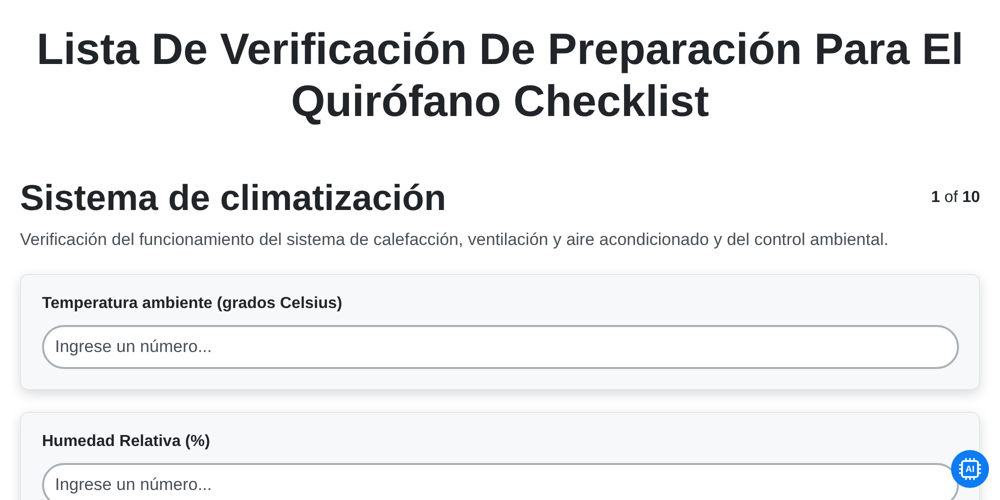  I want to click on section-heading: Sistema de climatización, so click(233, 198).